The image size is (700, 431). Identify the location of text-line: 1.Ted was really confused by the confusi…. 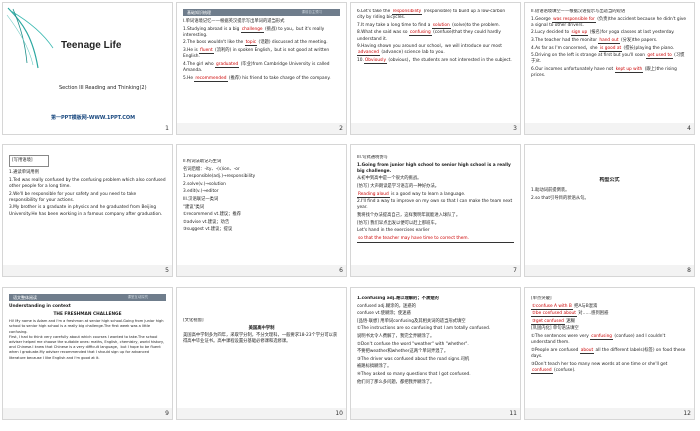
(87, 183).